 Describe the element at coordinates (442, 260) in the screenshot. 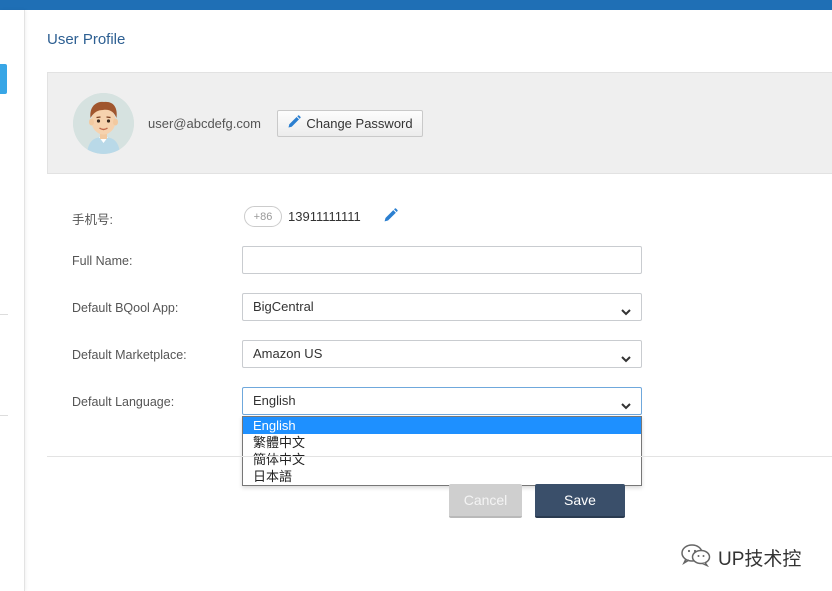

I see `full-name-input` at that location.